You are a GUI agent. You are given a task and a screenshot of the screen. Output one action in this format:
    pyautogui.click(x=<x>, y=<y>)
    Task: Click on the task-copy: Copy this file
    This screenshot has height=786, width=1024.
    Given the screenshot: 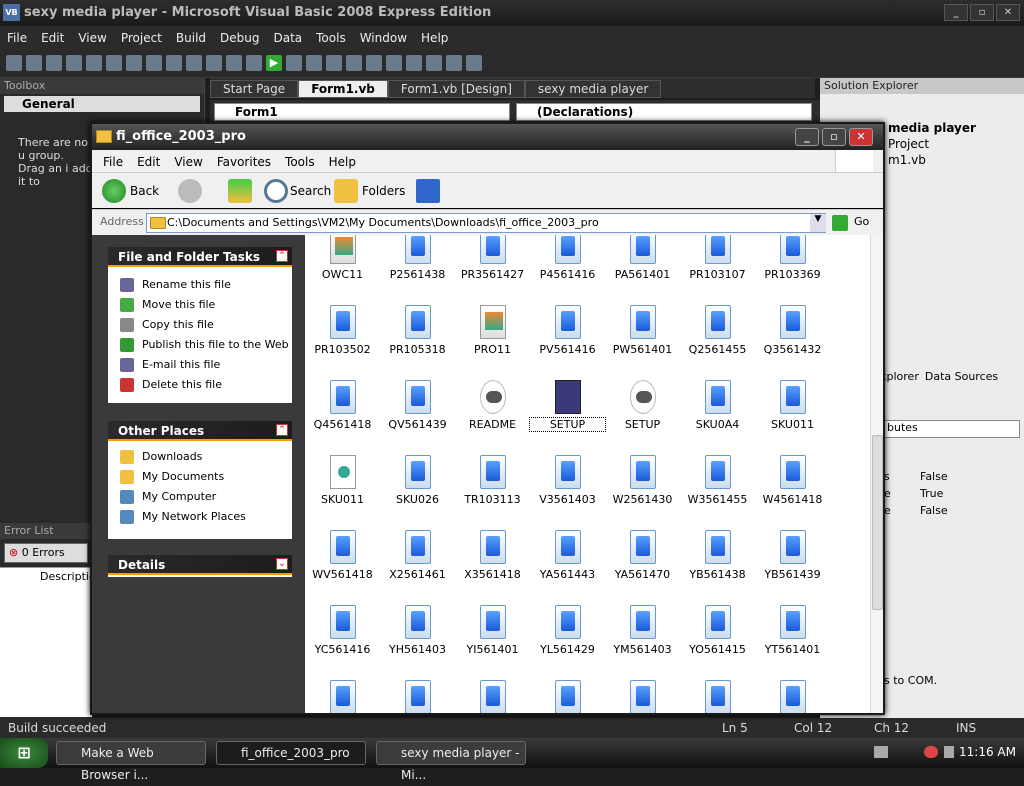 What is the action you would take?
    pyautogui.click(x=200, y=325)
    